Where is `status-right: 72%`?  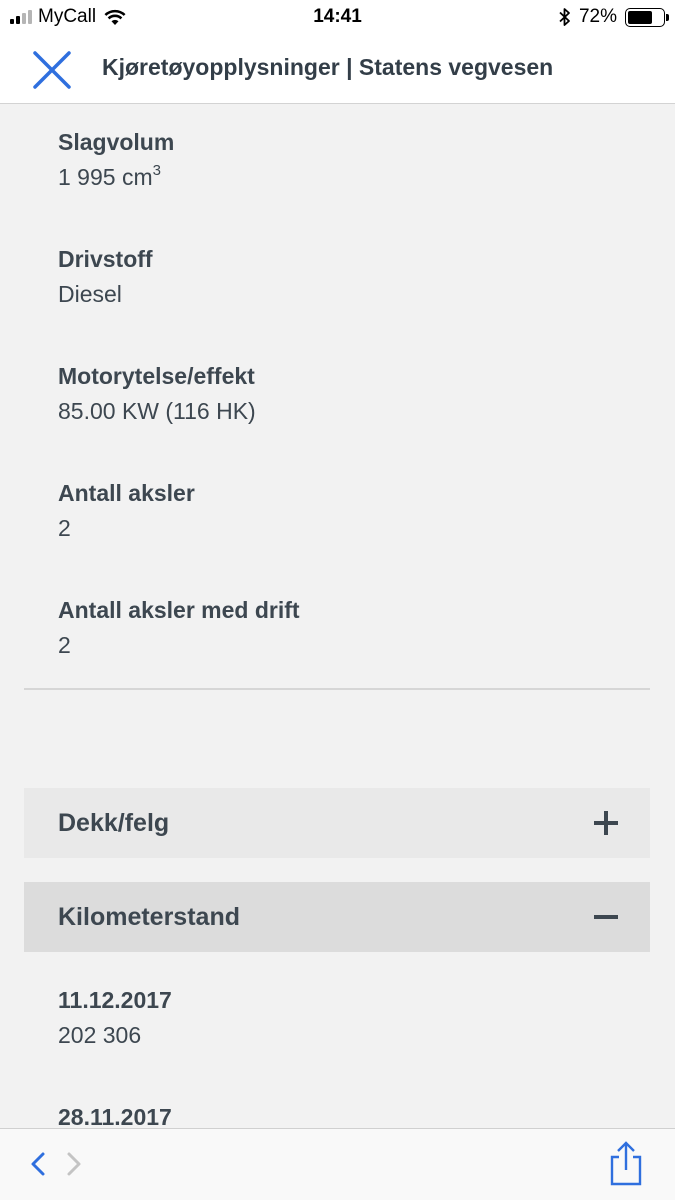
status-right: 72% is located at coordinates (614, 17).